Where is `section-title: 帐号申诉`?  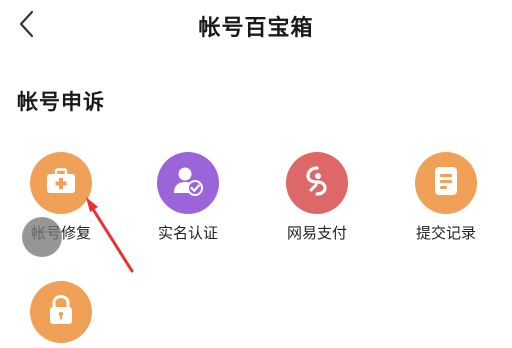 section-title: 帐号申诉 is located at coordinates (61, 102).